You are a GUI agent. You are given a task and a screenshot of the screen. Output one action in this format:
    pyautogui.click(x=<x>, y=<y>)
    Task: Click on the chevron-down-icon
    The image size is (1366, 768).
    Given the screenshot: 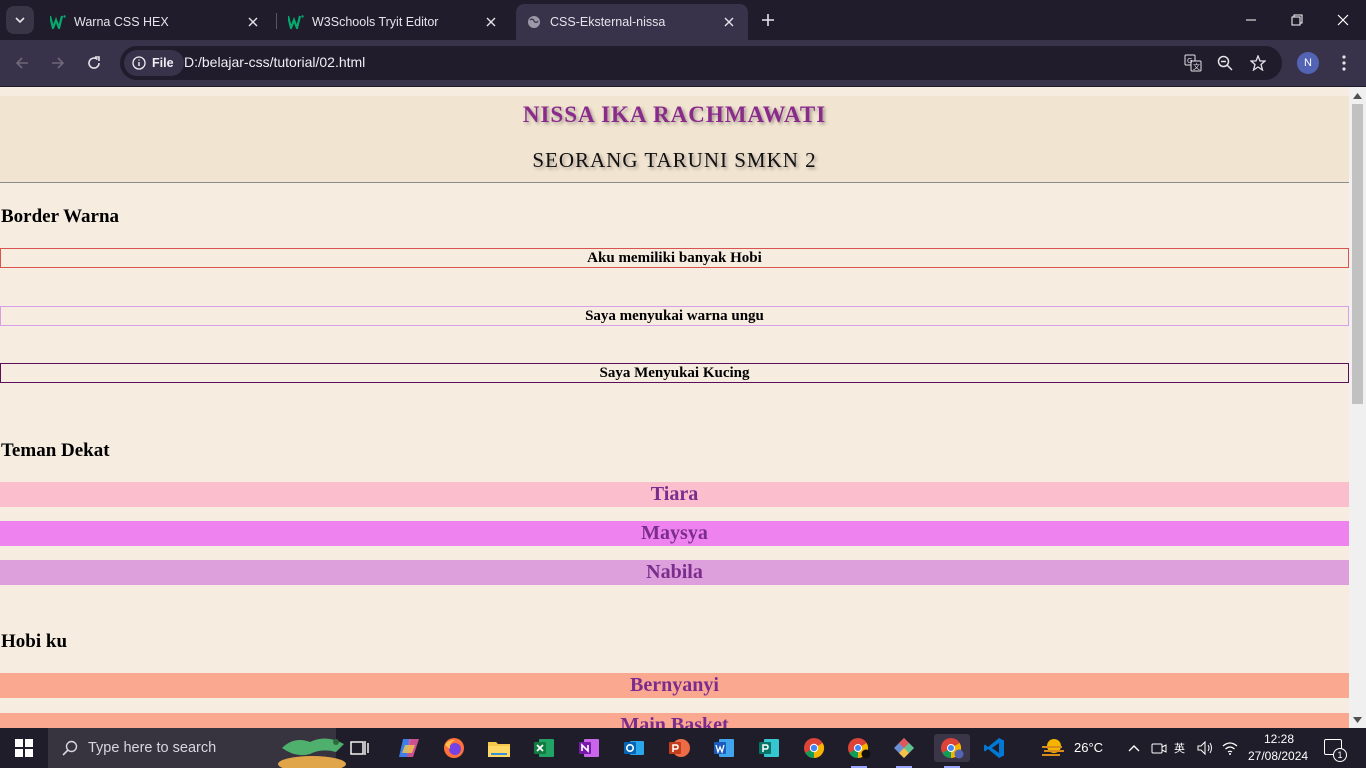 What is the action you would take?
    pyautogui.click(x=20, y=20)
    